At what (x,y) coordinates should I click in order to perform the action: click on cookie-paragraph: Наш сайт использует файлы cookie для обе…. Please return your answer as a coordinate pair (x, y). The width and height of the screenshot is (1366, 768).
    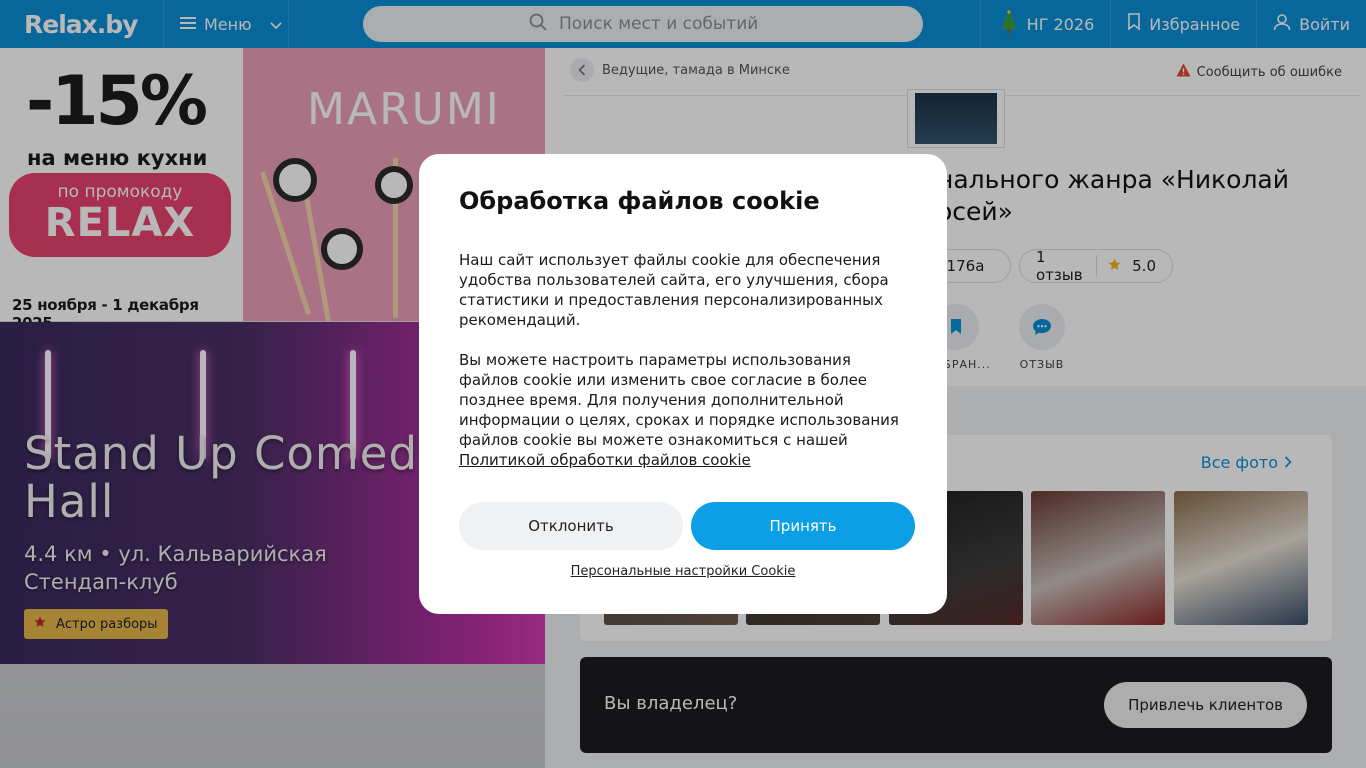
    Looking at the image, I should click on (674, 290).